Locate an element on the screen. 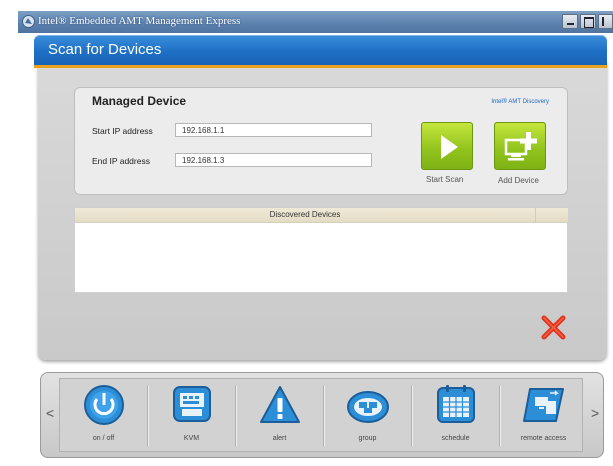 The image size is (613, 466). add-device-button is located at coordinates (520, 146).